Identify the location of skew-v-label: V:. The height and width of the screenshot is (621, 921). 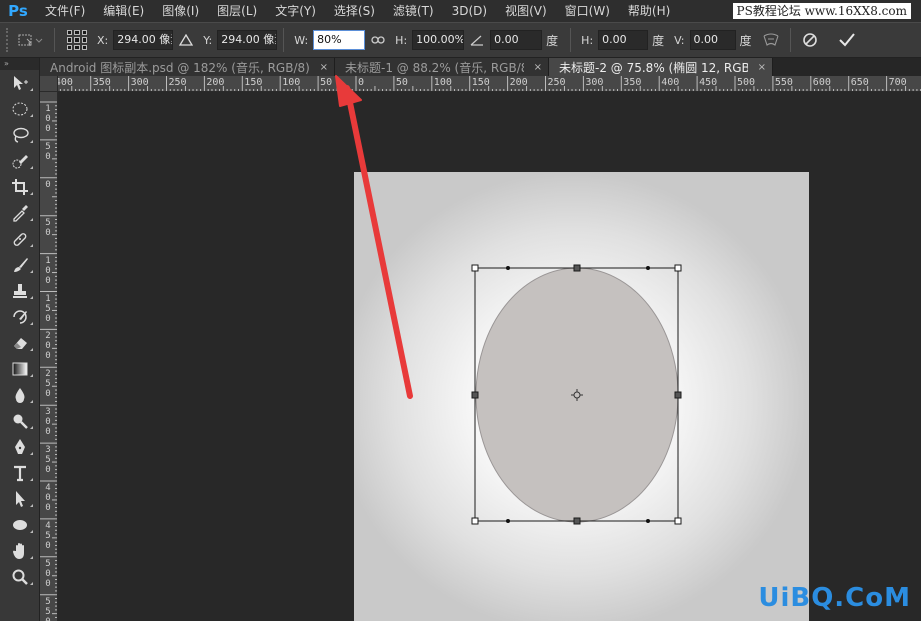
(679, 40).